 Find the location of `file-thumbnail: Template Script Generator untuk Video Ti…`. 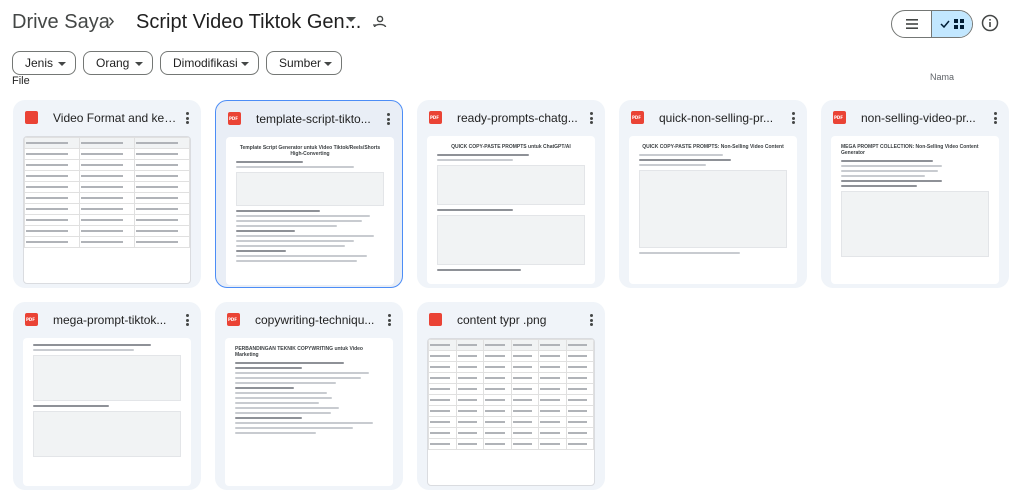

file-thumbnail: Template Script Generator untuk Video Ti… is located at coordinates (310, 211).